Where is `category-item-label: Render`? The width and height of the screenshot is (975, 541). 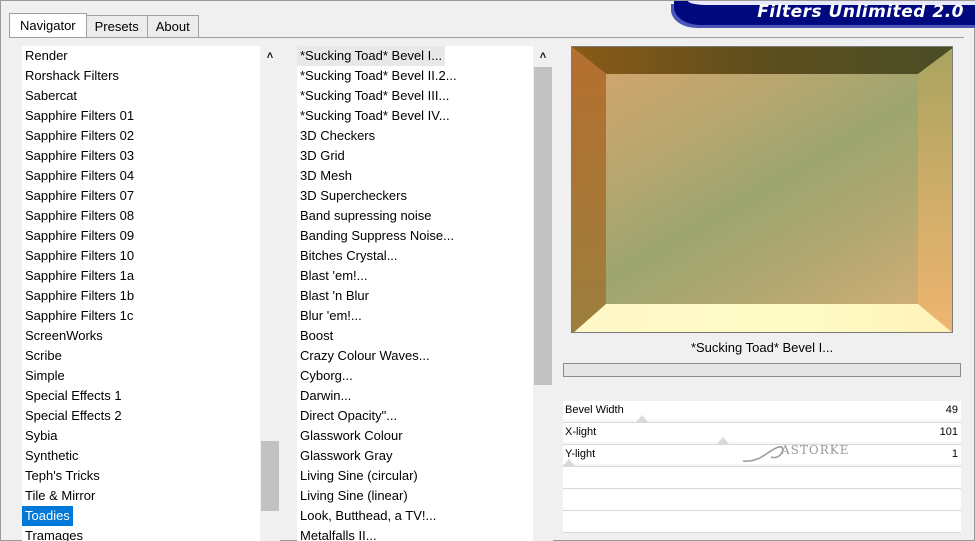 category-item-label: Render is located at coordinates (46, 55).